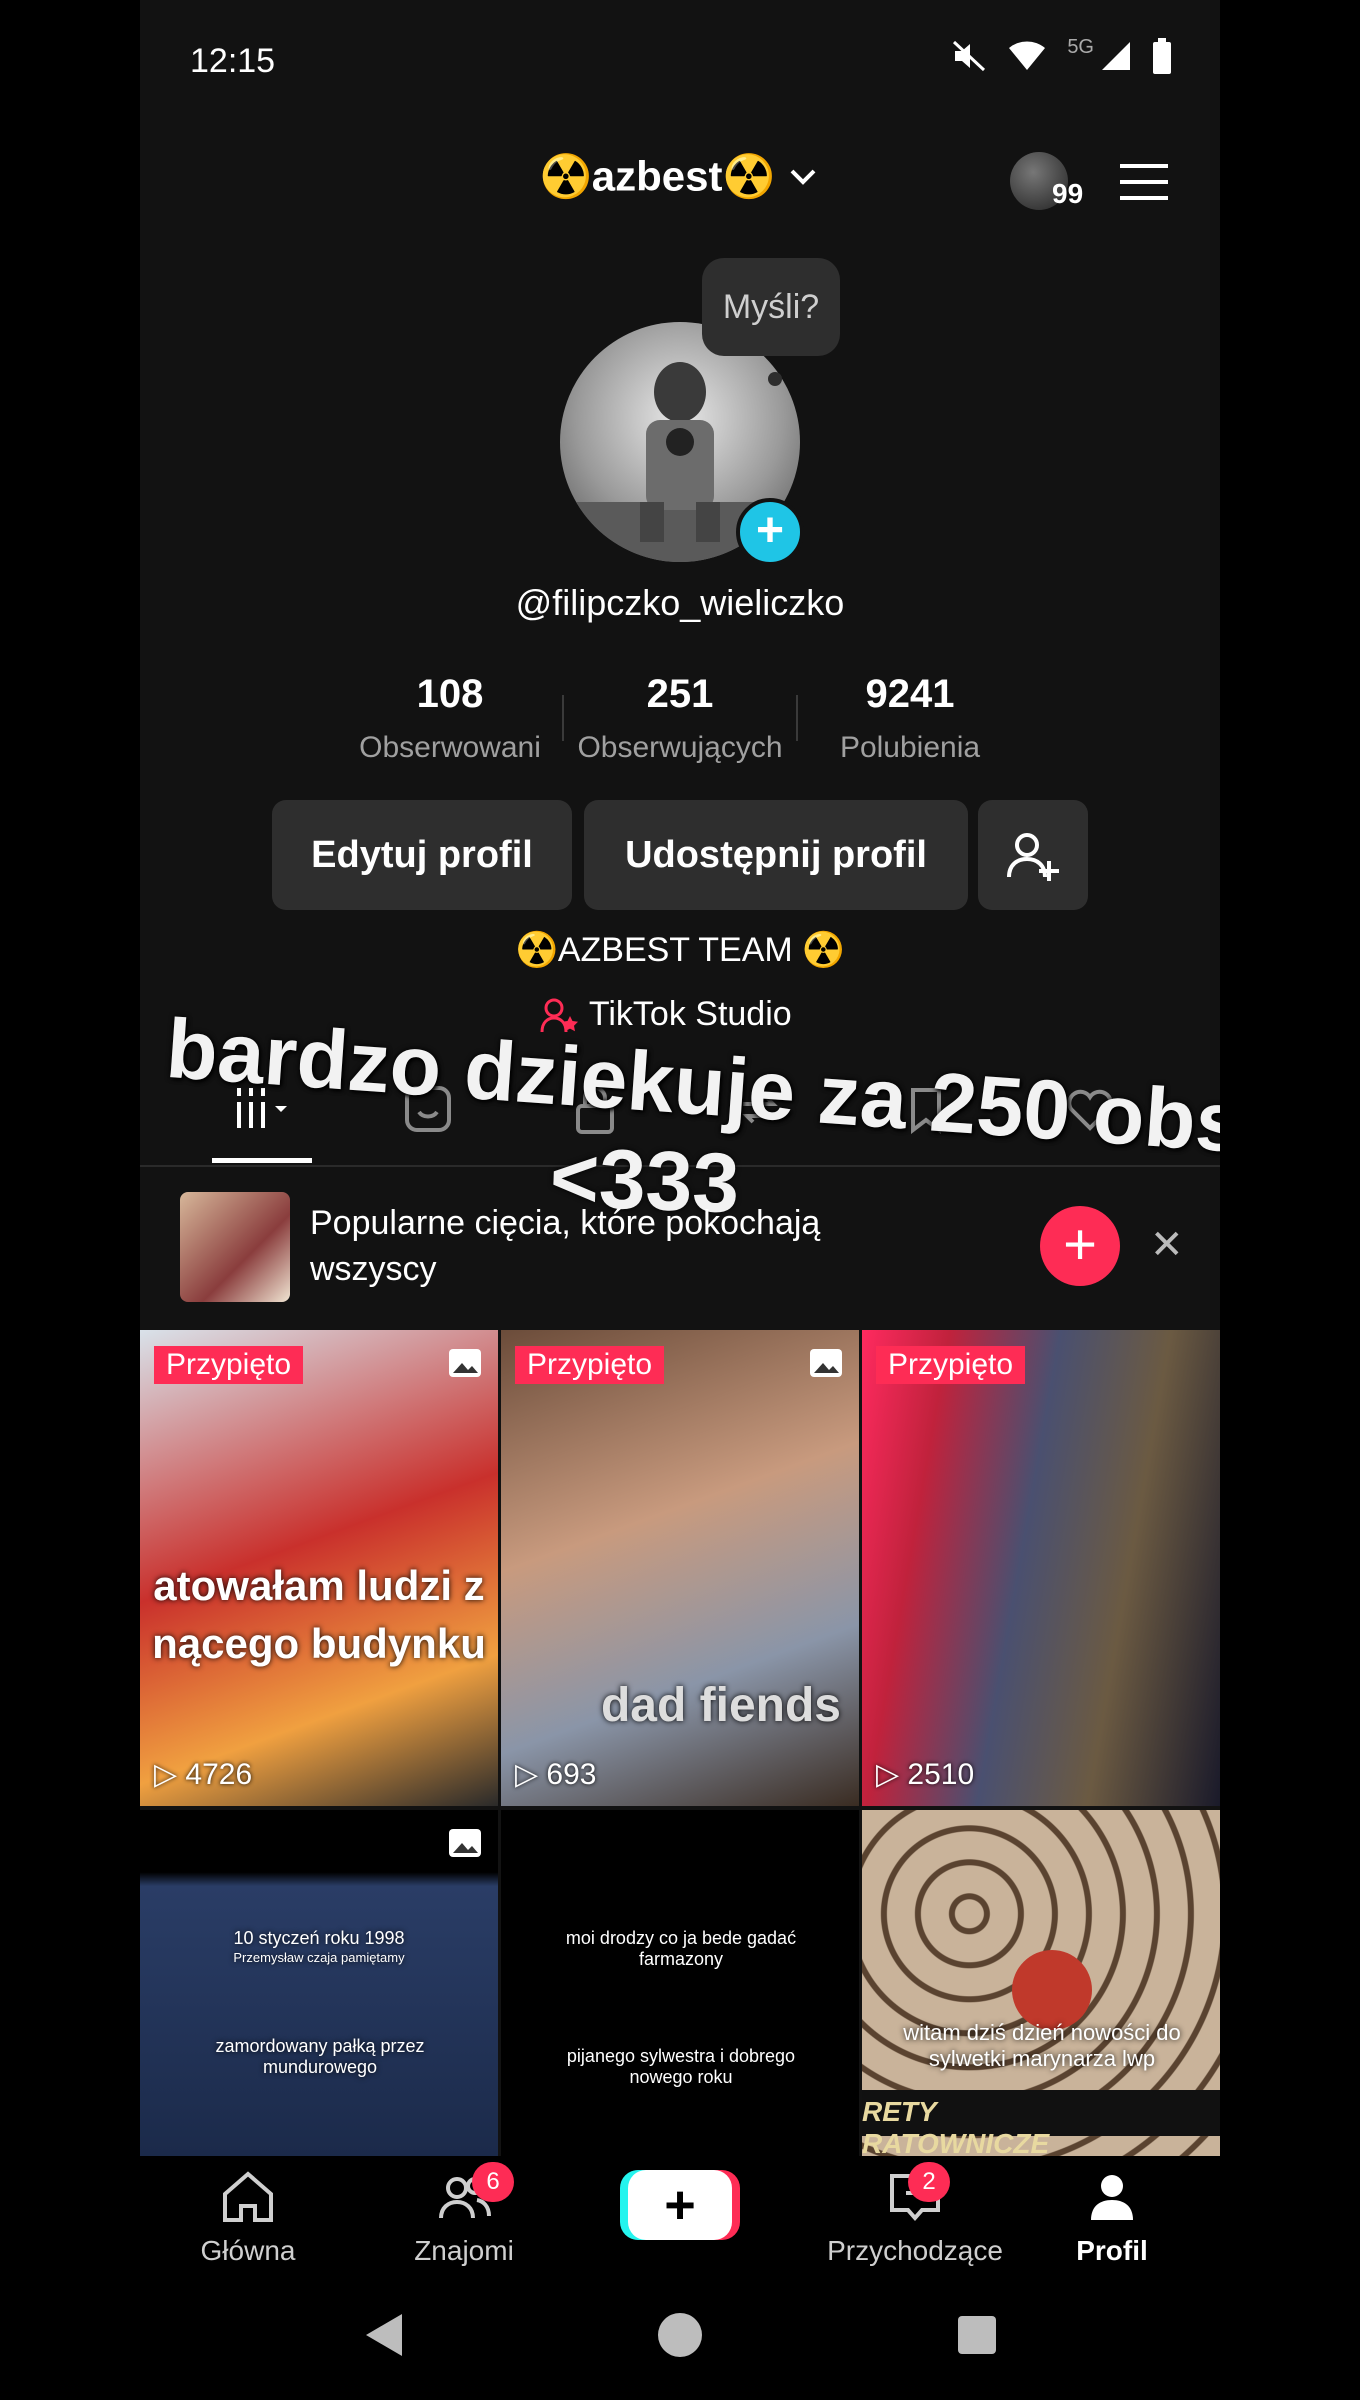 The height and width of the screenshot is (2400, 1360). I want to click on promo-add-button: +, so click(1080, 1246).